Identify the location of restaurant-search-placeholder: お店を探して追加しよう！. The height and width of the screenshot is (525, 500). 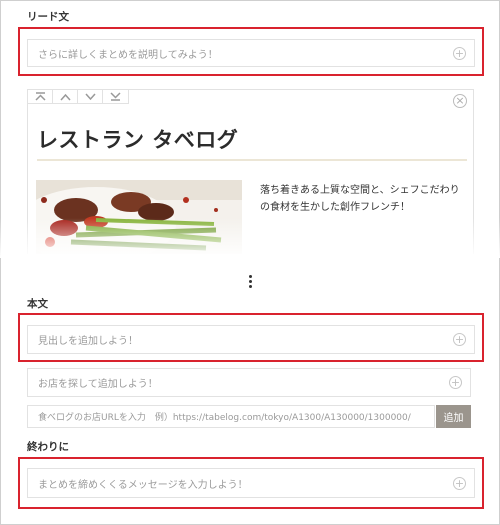
(98, 384).